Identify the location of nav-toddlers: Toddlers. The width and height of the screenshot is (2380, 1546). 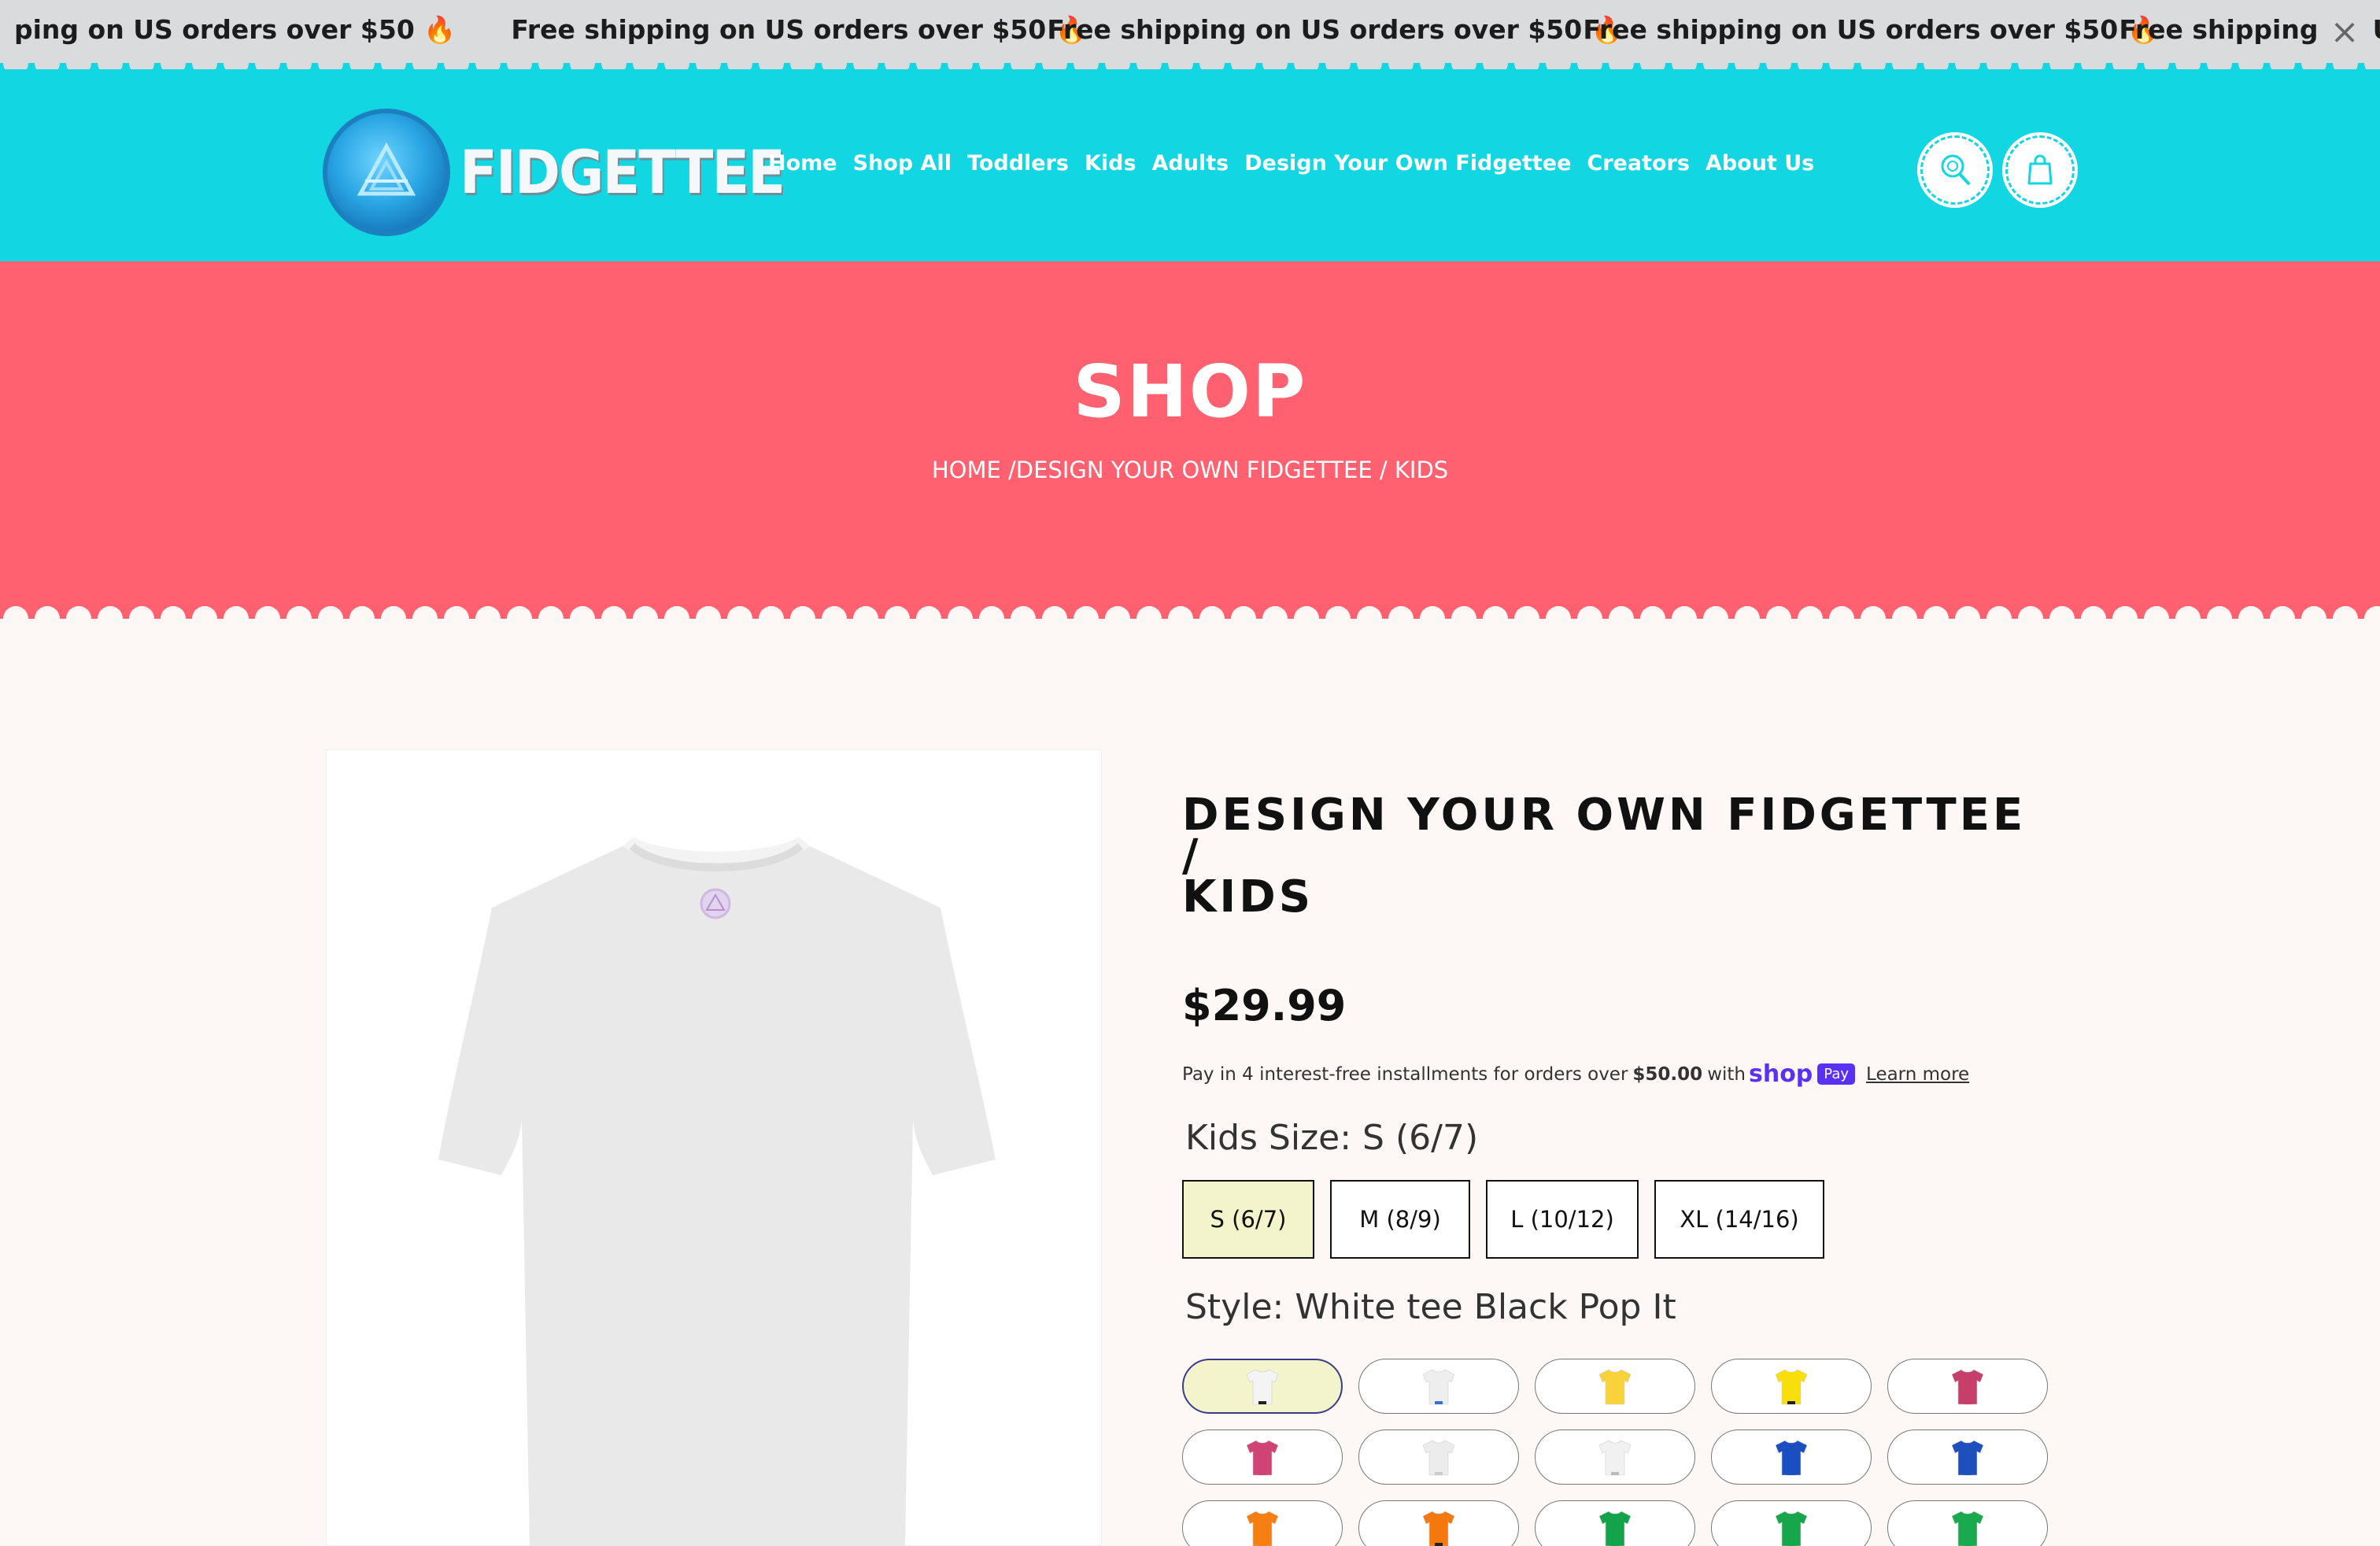
(1018, 163).